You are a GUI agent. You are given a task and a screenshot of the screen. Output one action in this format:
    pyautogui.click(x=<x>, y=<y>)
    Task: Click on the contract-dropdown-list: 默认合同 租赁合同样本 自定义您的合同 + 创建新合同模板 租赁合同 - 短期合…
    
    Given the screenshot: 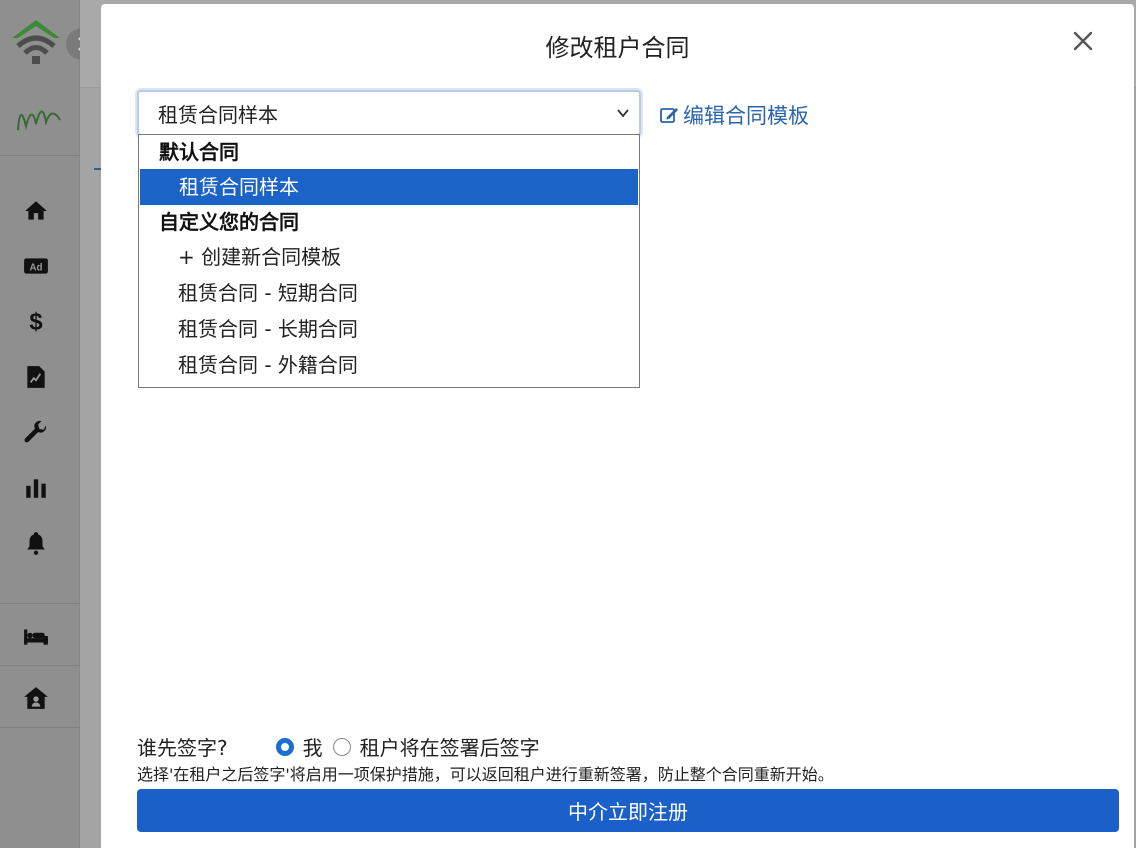 What is the action you would take?
    pyautogui.click(x=389, y=261)
    